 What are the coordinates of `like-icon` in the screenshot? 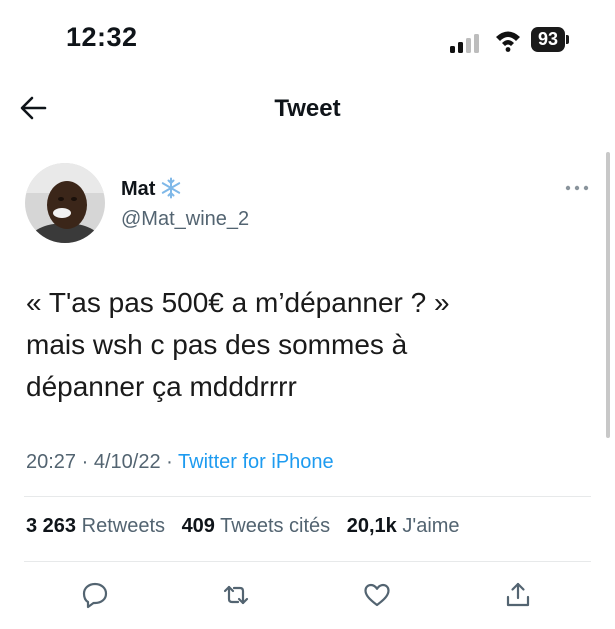 It's located at (377, 595).